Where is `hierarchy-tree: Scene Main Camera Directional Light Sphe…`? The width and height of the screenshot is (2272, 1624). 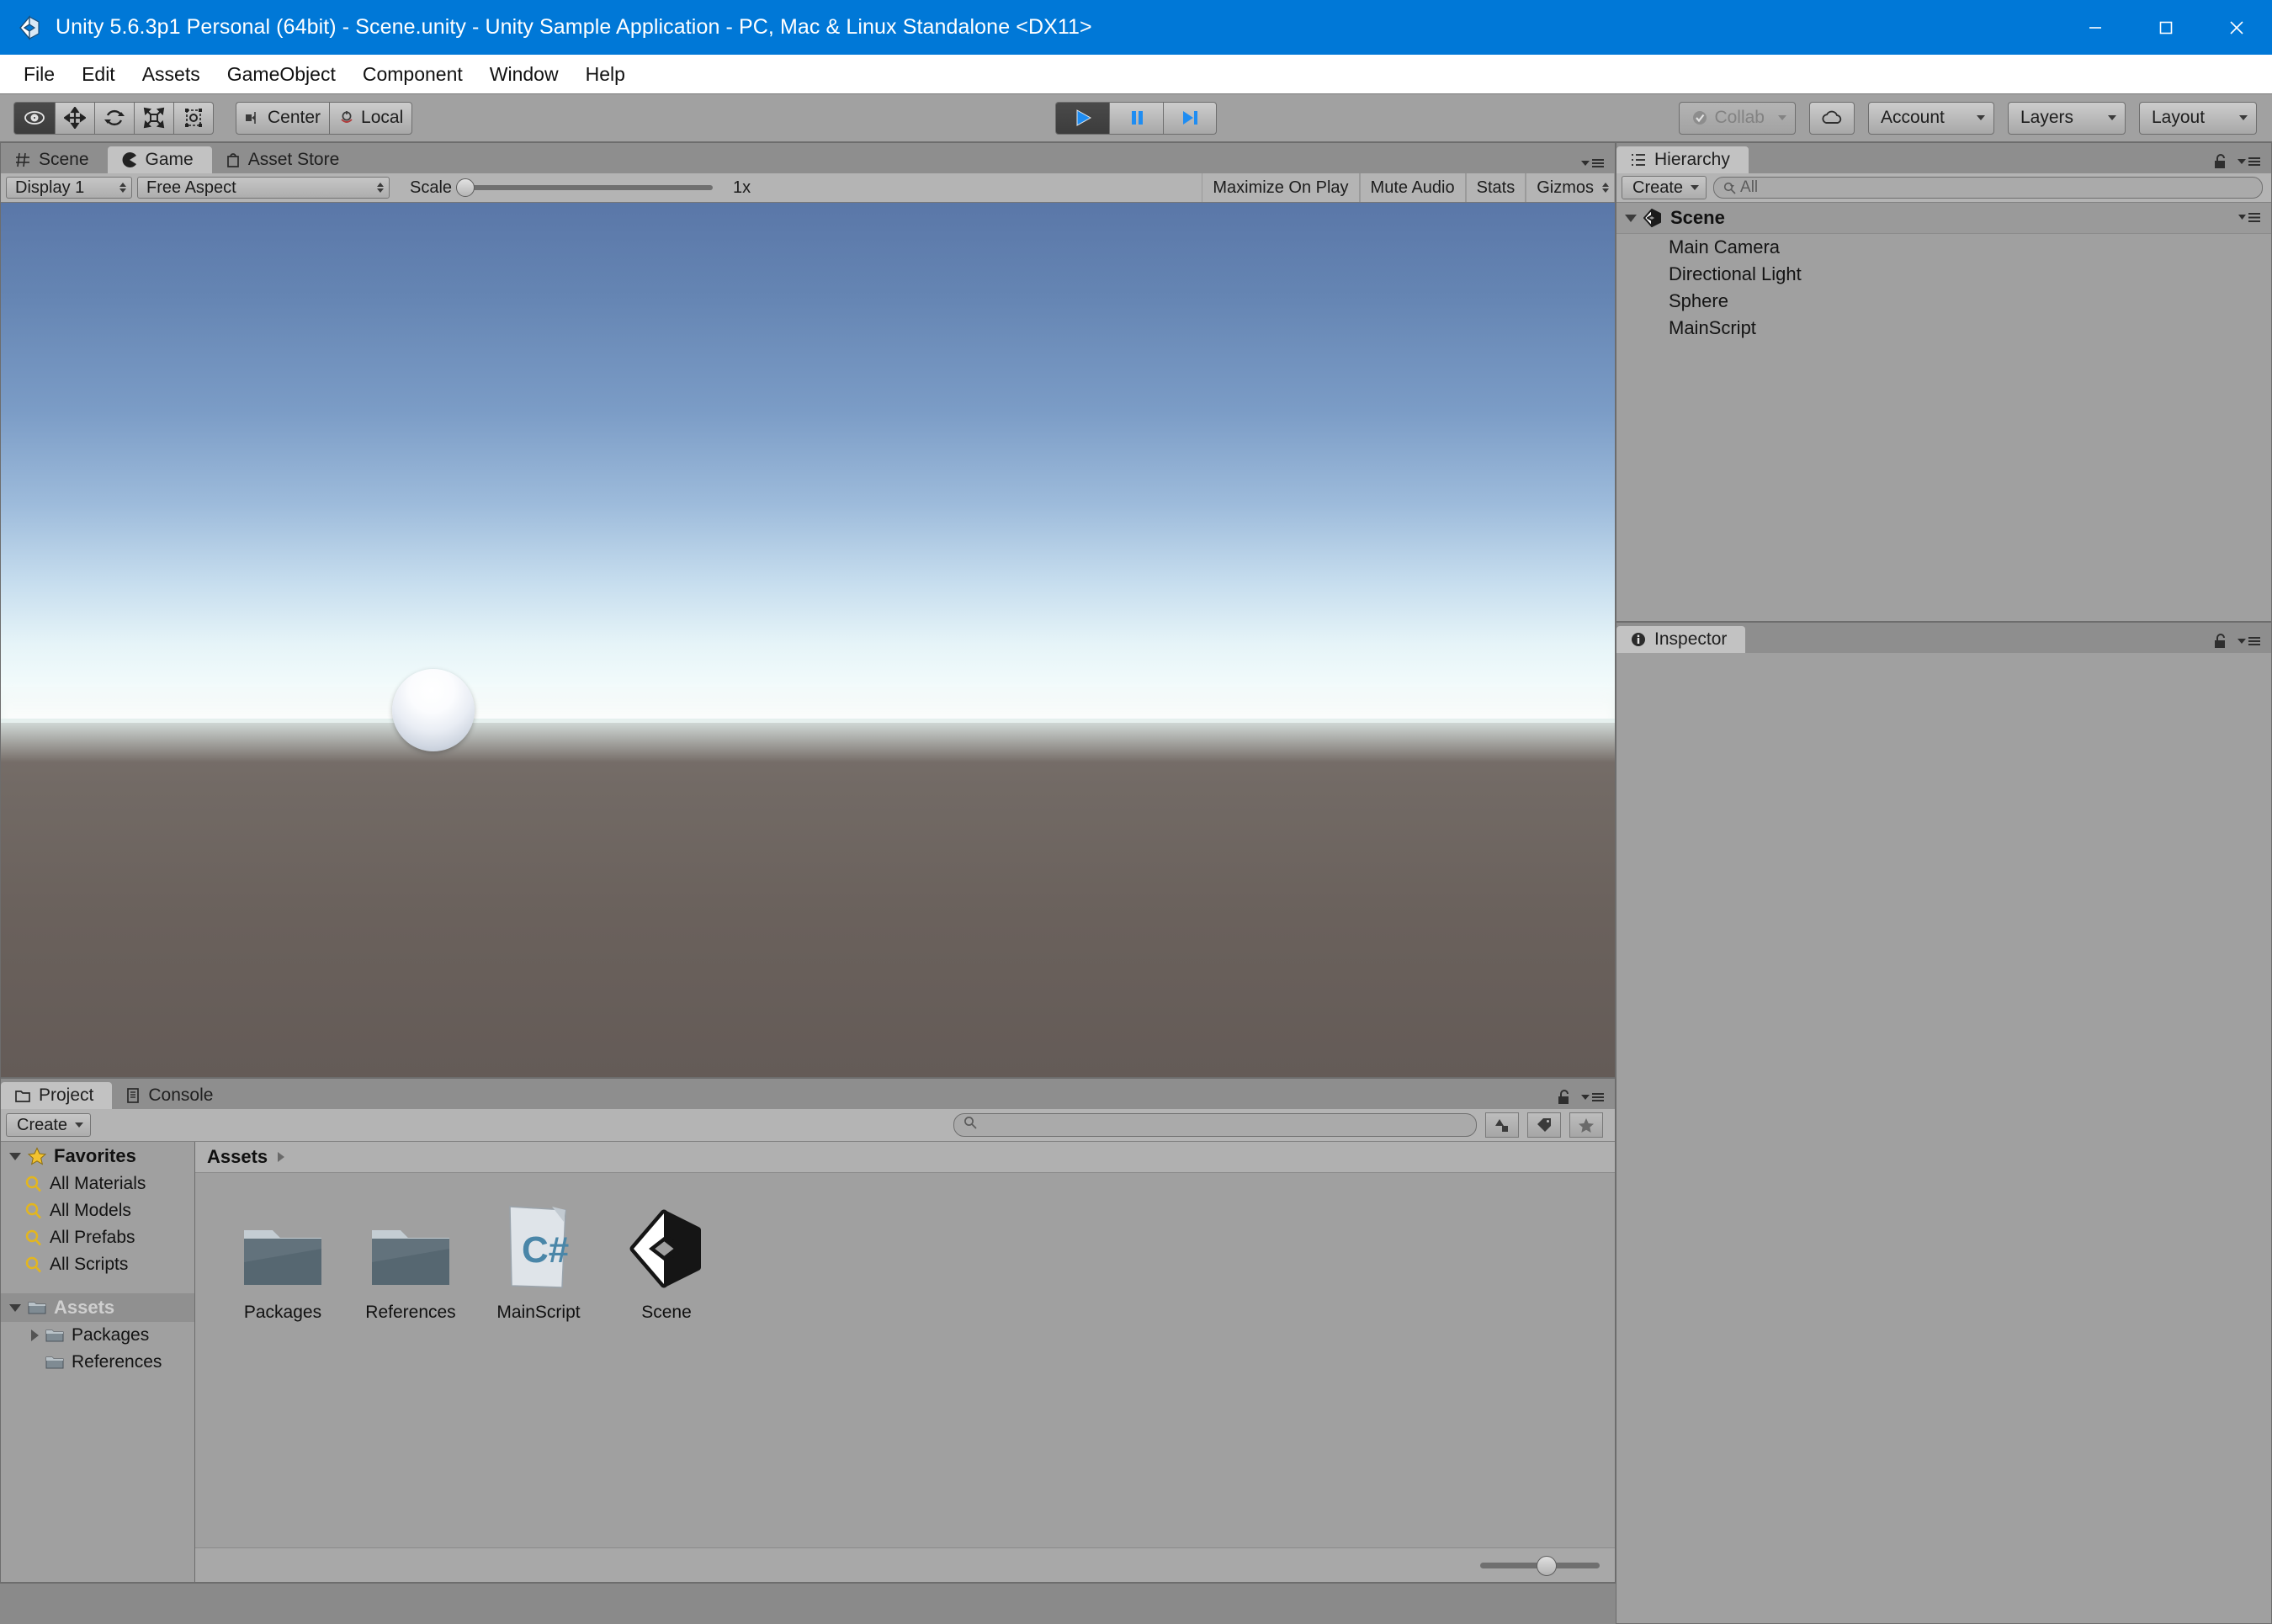 hierarchy-tree: Scene Main Camera Directional Light Sphe… is located at coordinates (1943, 412).